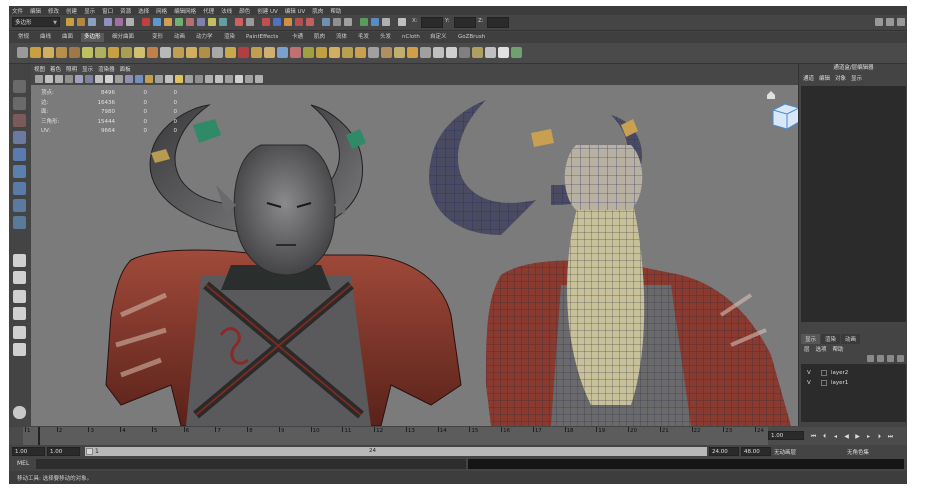 The height and width of the screenshot is (489, 927). I want to click on shelf-tab-3: 多边形, so click(92, 37).